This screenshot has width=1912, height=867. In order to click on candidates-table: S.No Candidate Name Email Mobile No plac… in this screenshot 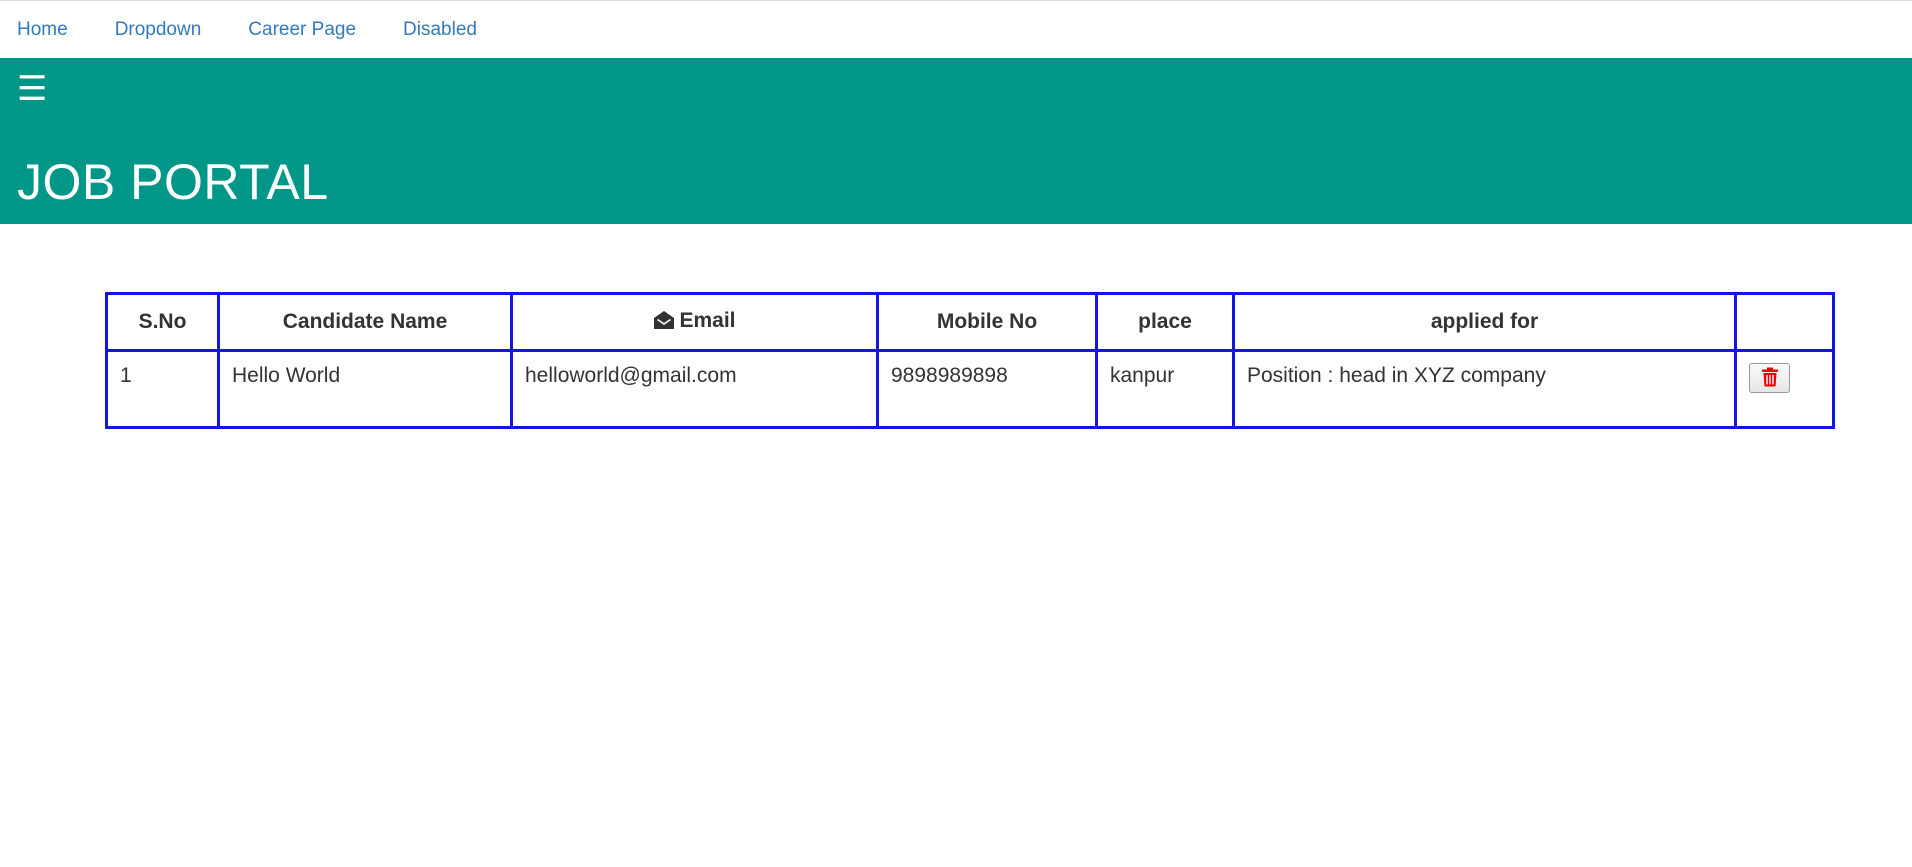, I will do `click(970, 360)`.